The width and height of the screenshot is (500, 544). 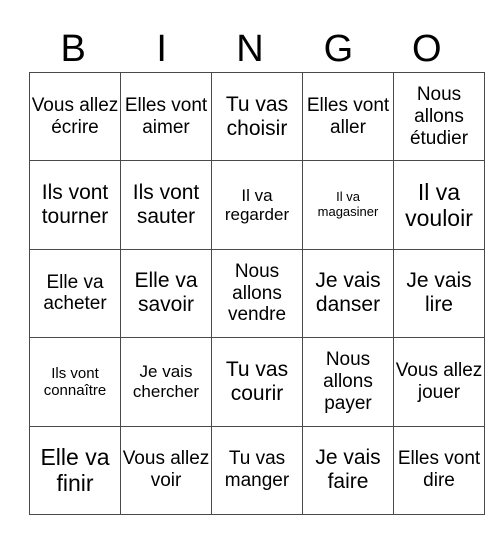 What do you see at coordinates (348, 293) in the screenshot?
I see `bingo-cell: Je vais danser` at bounding box center [348, 293].